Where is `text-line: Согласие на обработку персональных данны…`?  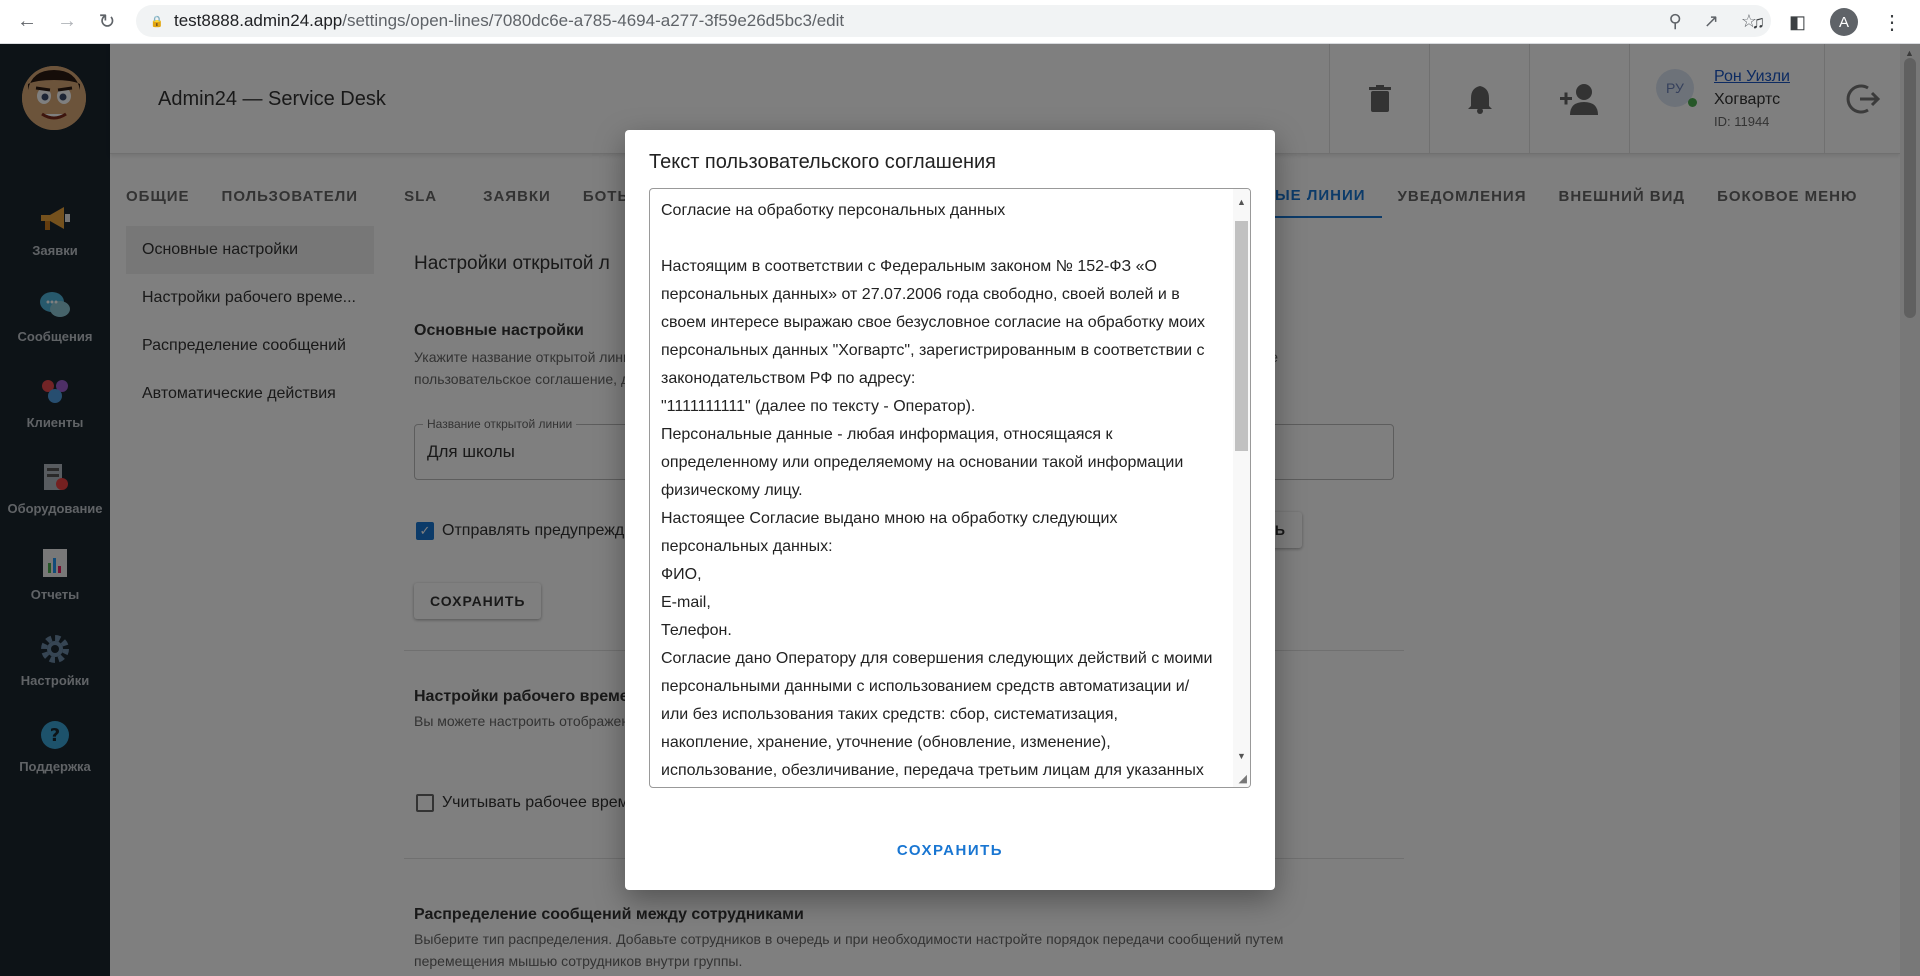 text-line: Согласие на обработку персональных данны… is located at coordinates (833, 210).